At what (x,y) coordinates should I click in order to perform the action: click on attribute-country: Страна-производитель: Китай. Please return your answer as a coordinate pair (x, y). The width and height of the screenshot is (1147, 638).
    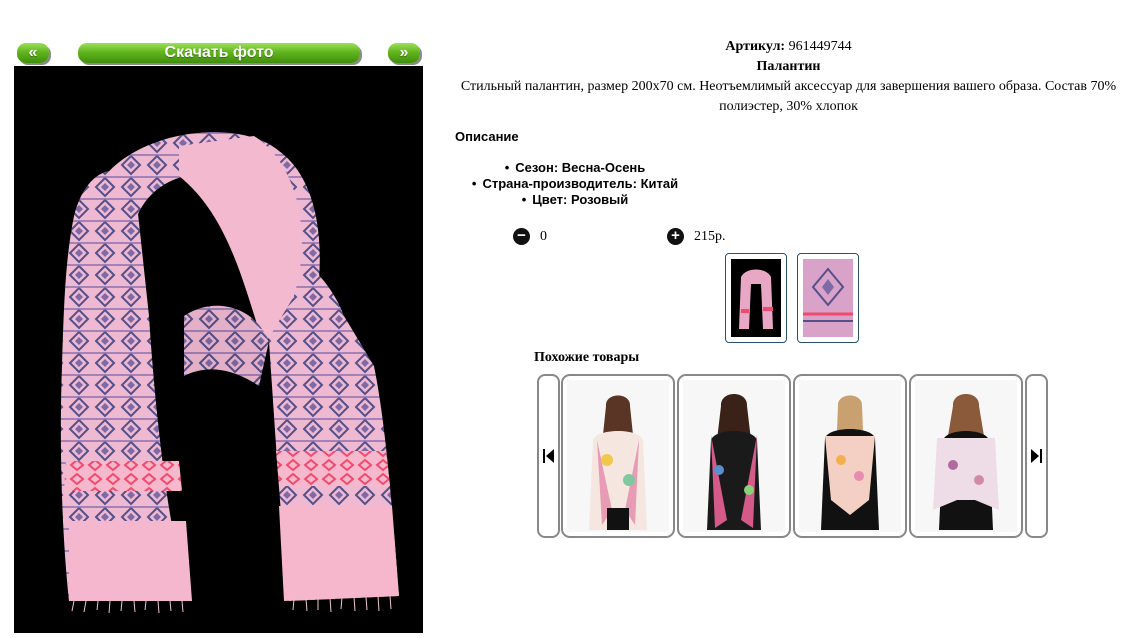
    Looking at the image, I should click on (575, 184).